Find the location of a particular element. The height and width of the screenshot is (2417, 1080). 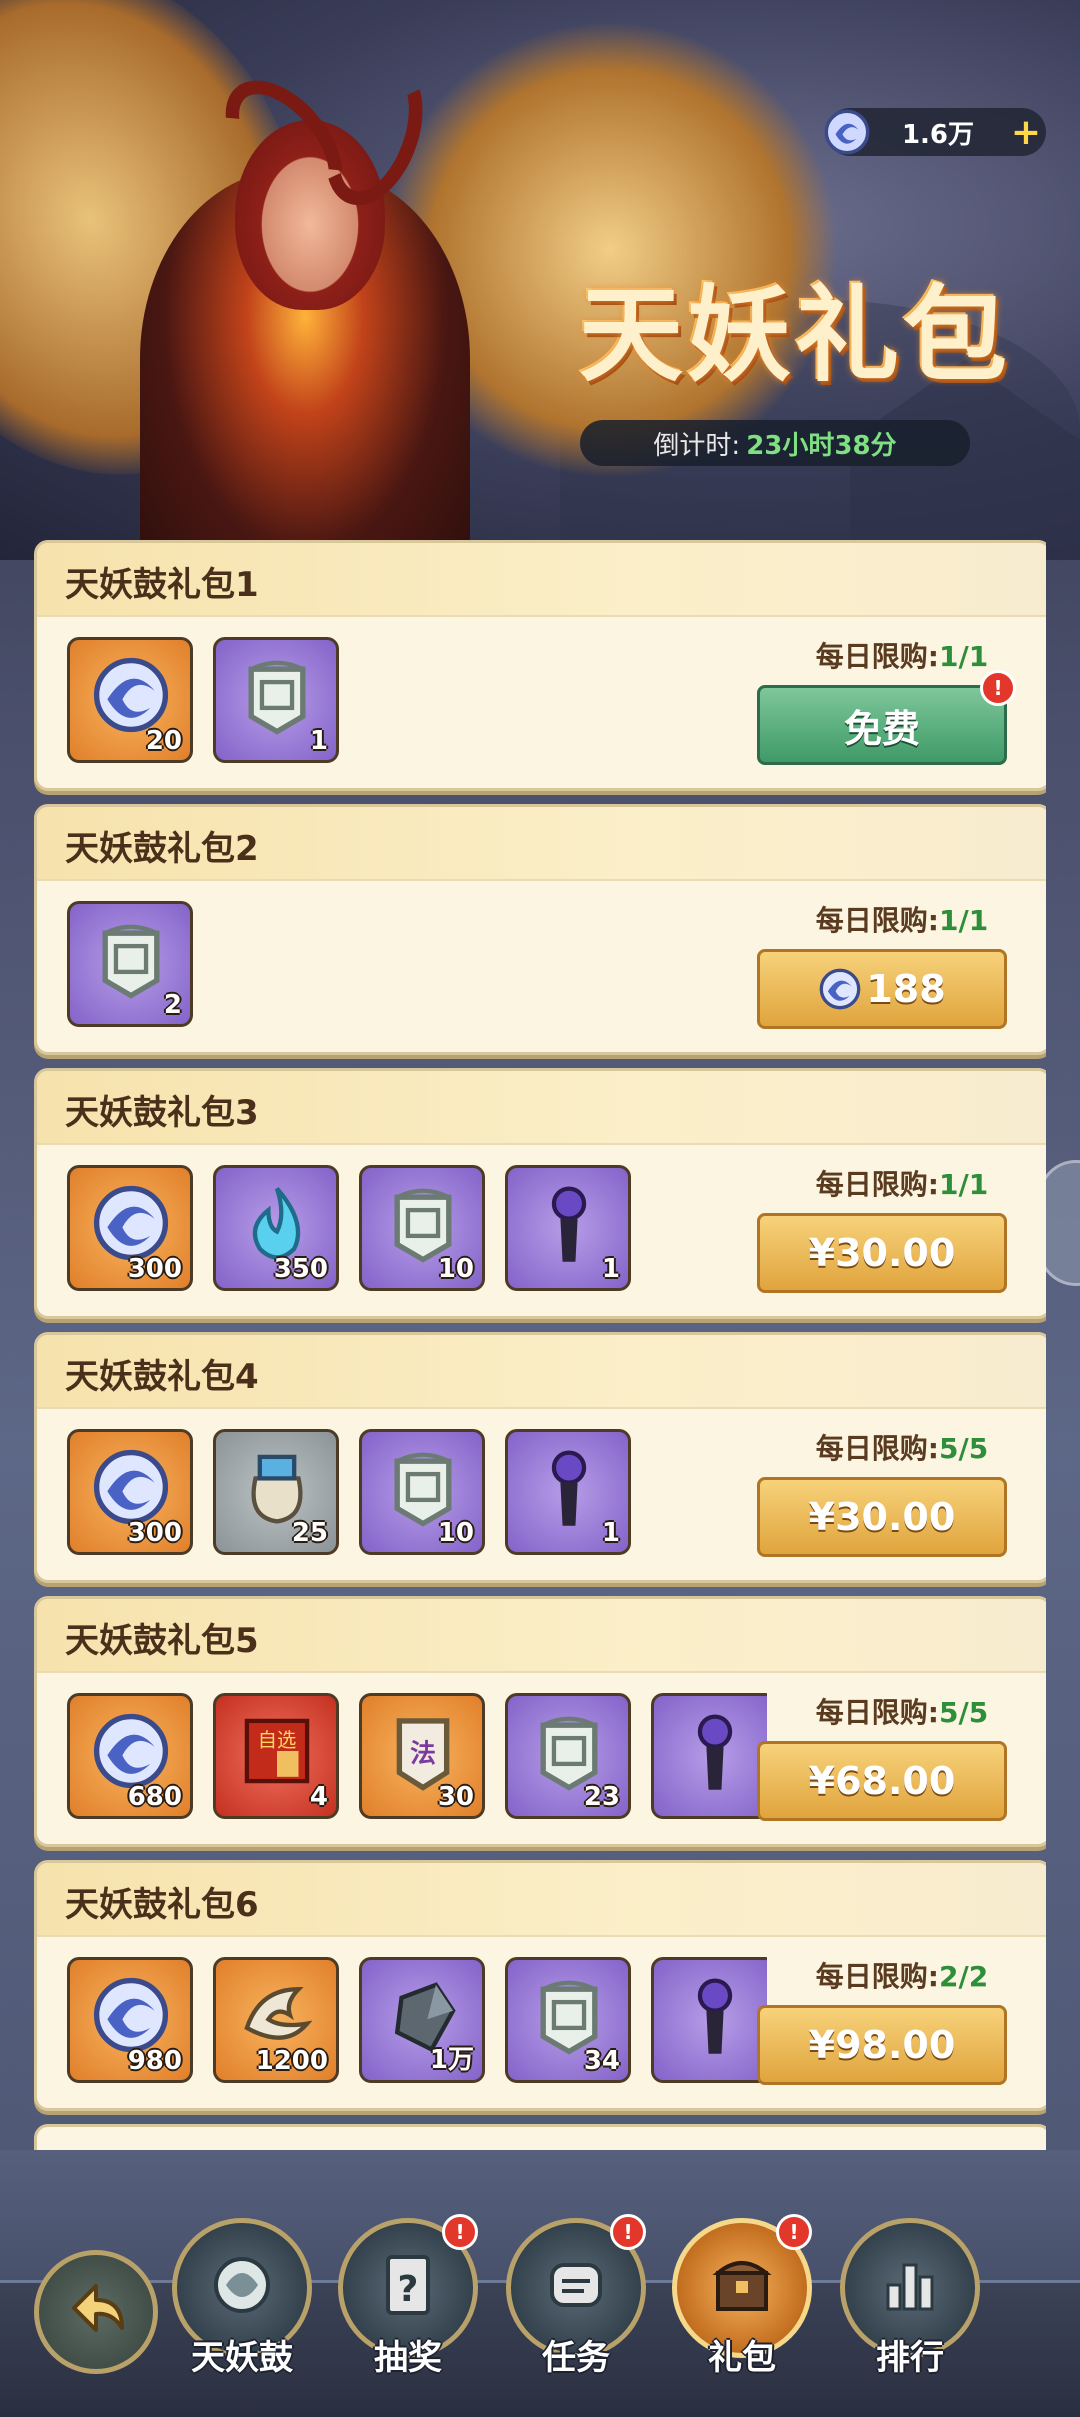

item-count: 1200 is located at coordinates (291, 2061).